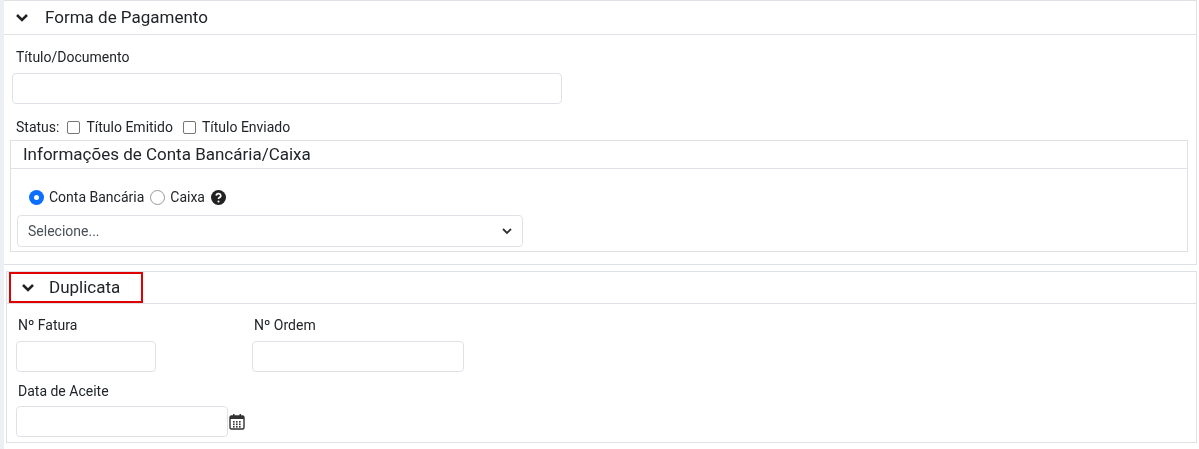 This screenshot has width=1199, height=449. What do you see at coordinates (287, 88) in the screenshot?
I see `document-input` at bounding box center [287, 88].